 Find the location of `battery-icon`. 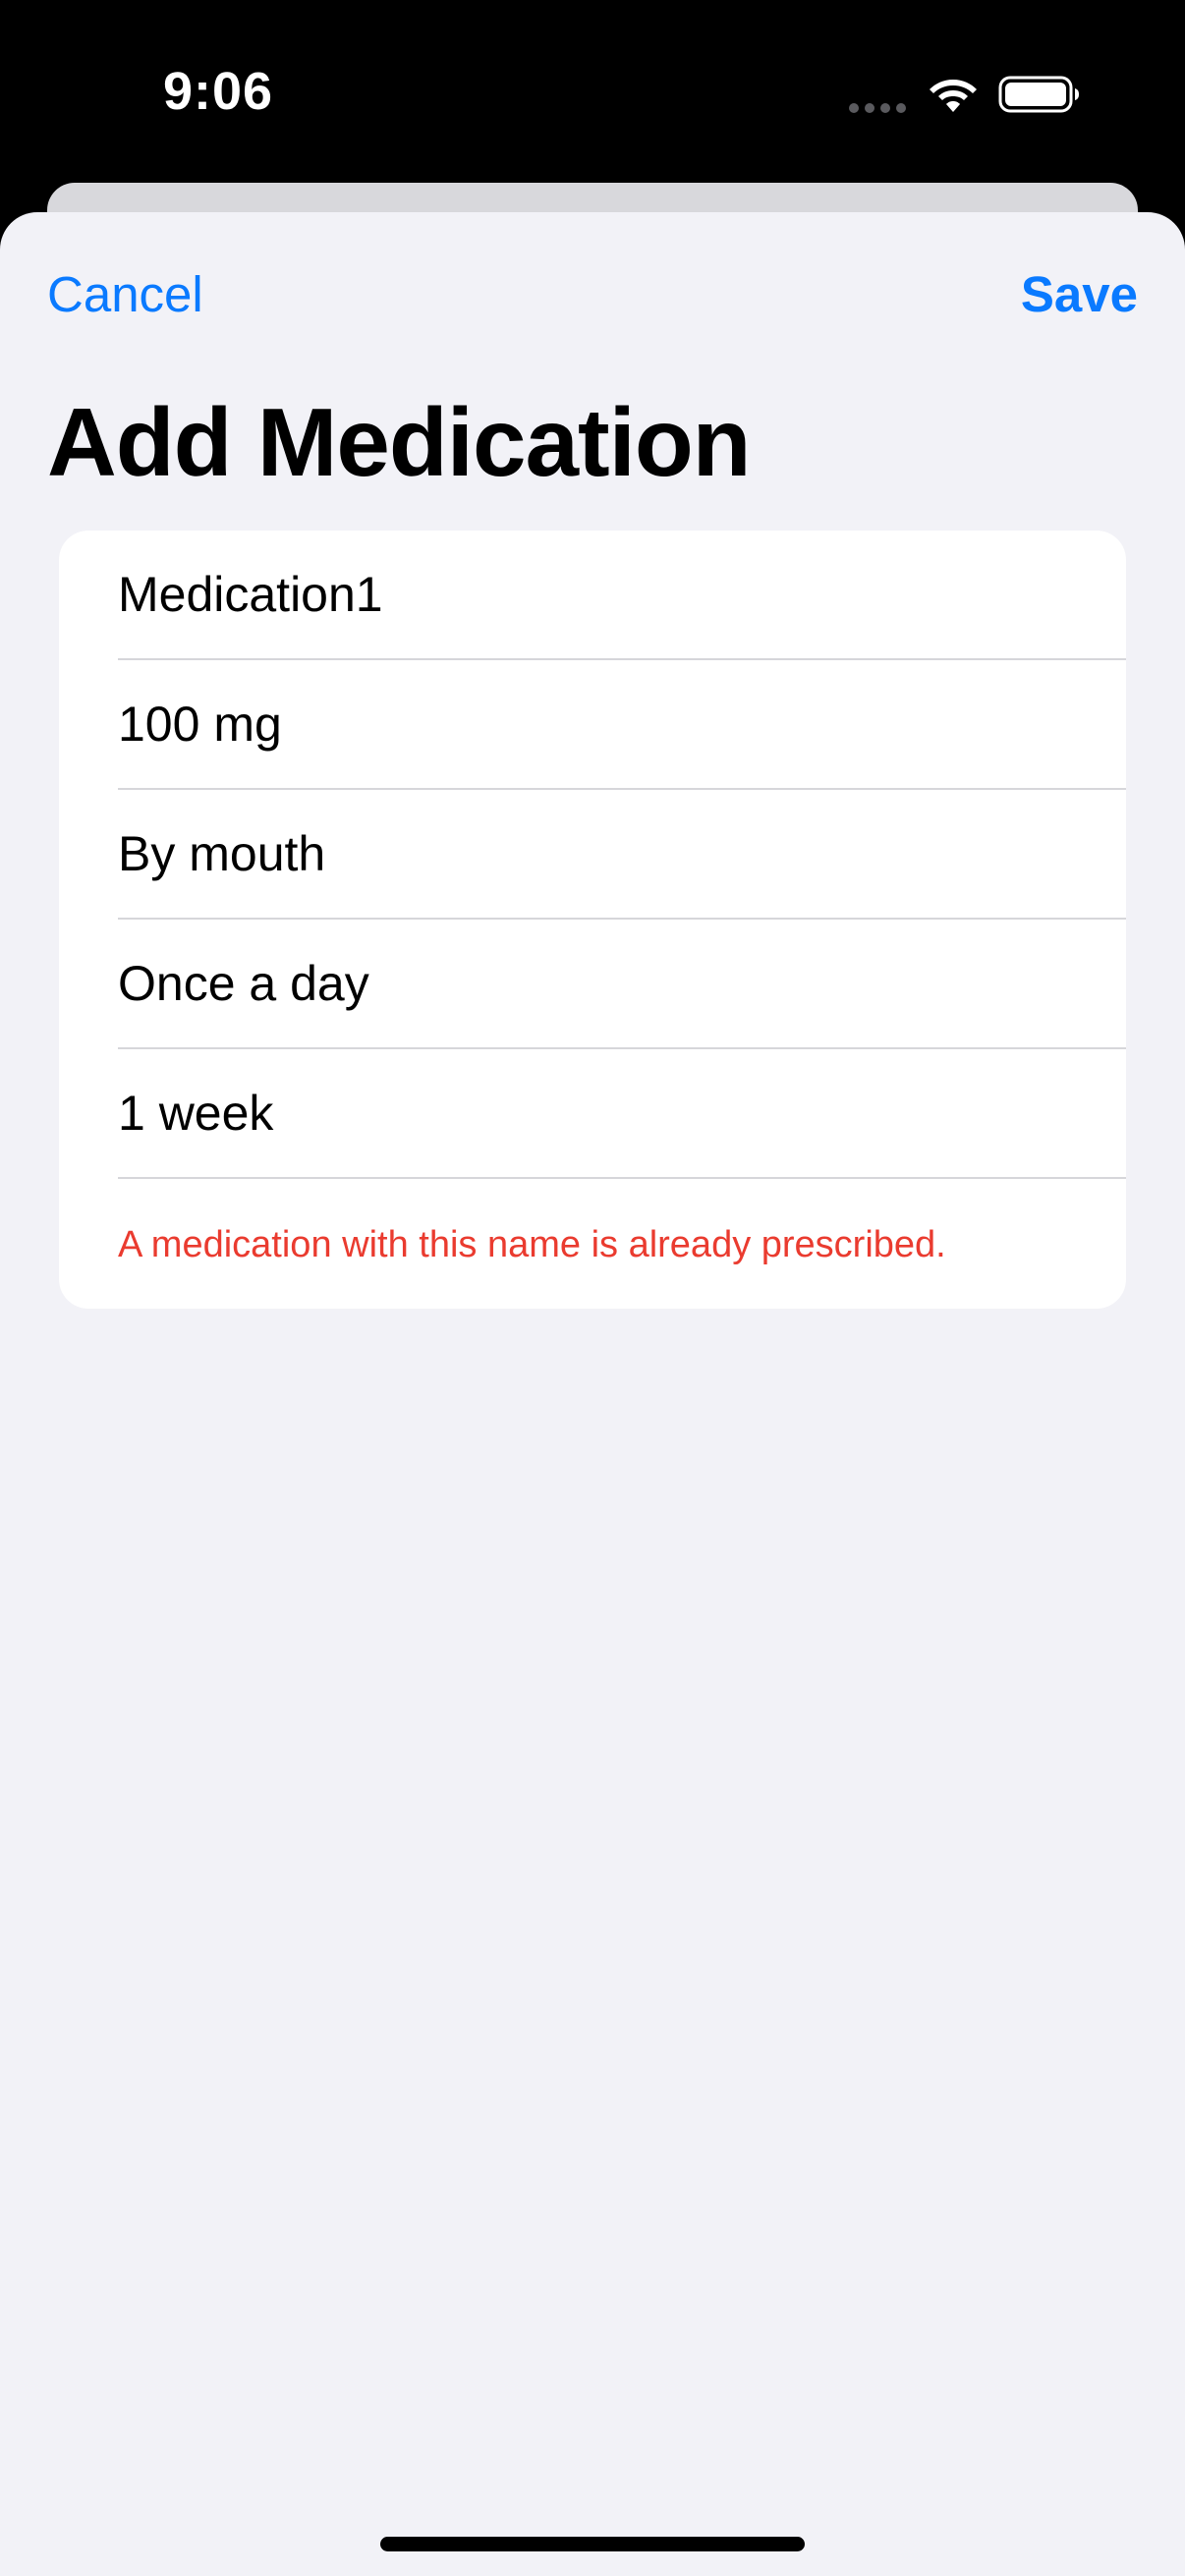

battery-icon is located at coordinates (1038, 94).